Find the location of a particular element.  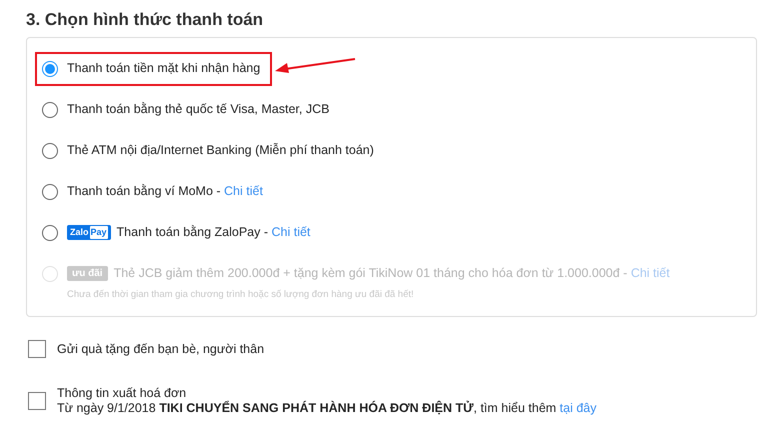

zalopay-badge: Zalo Pay is located at coordinates (89, 232).